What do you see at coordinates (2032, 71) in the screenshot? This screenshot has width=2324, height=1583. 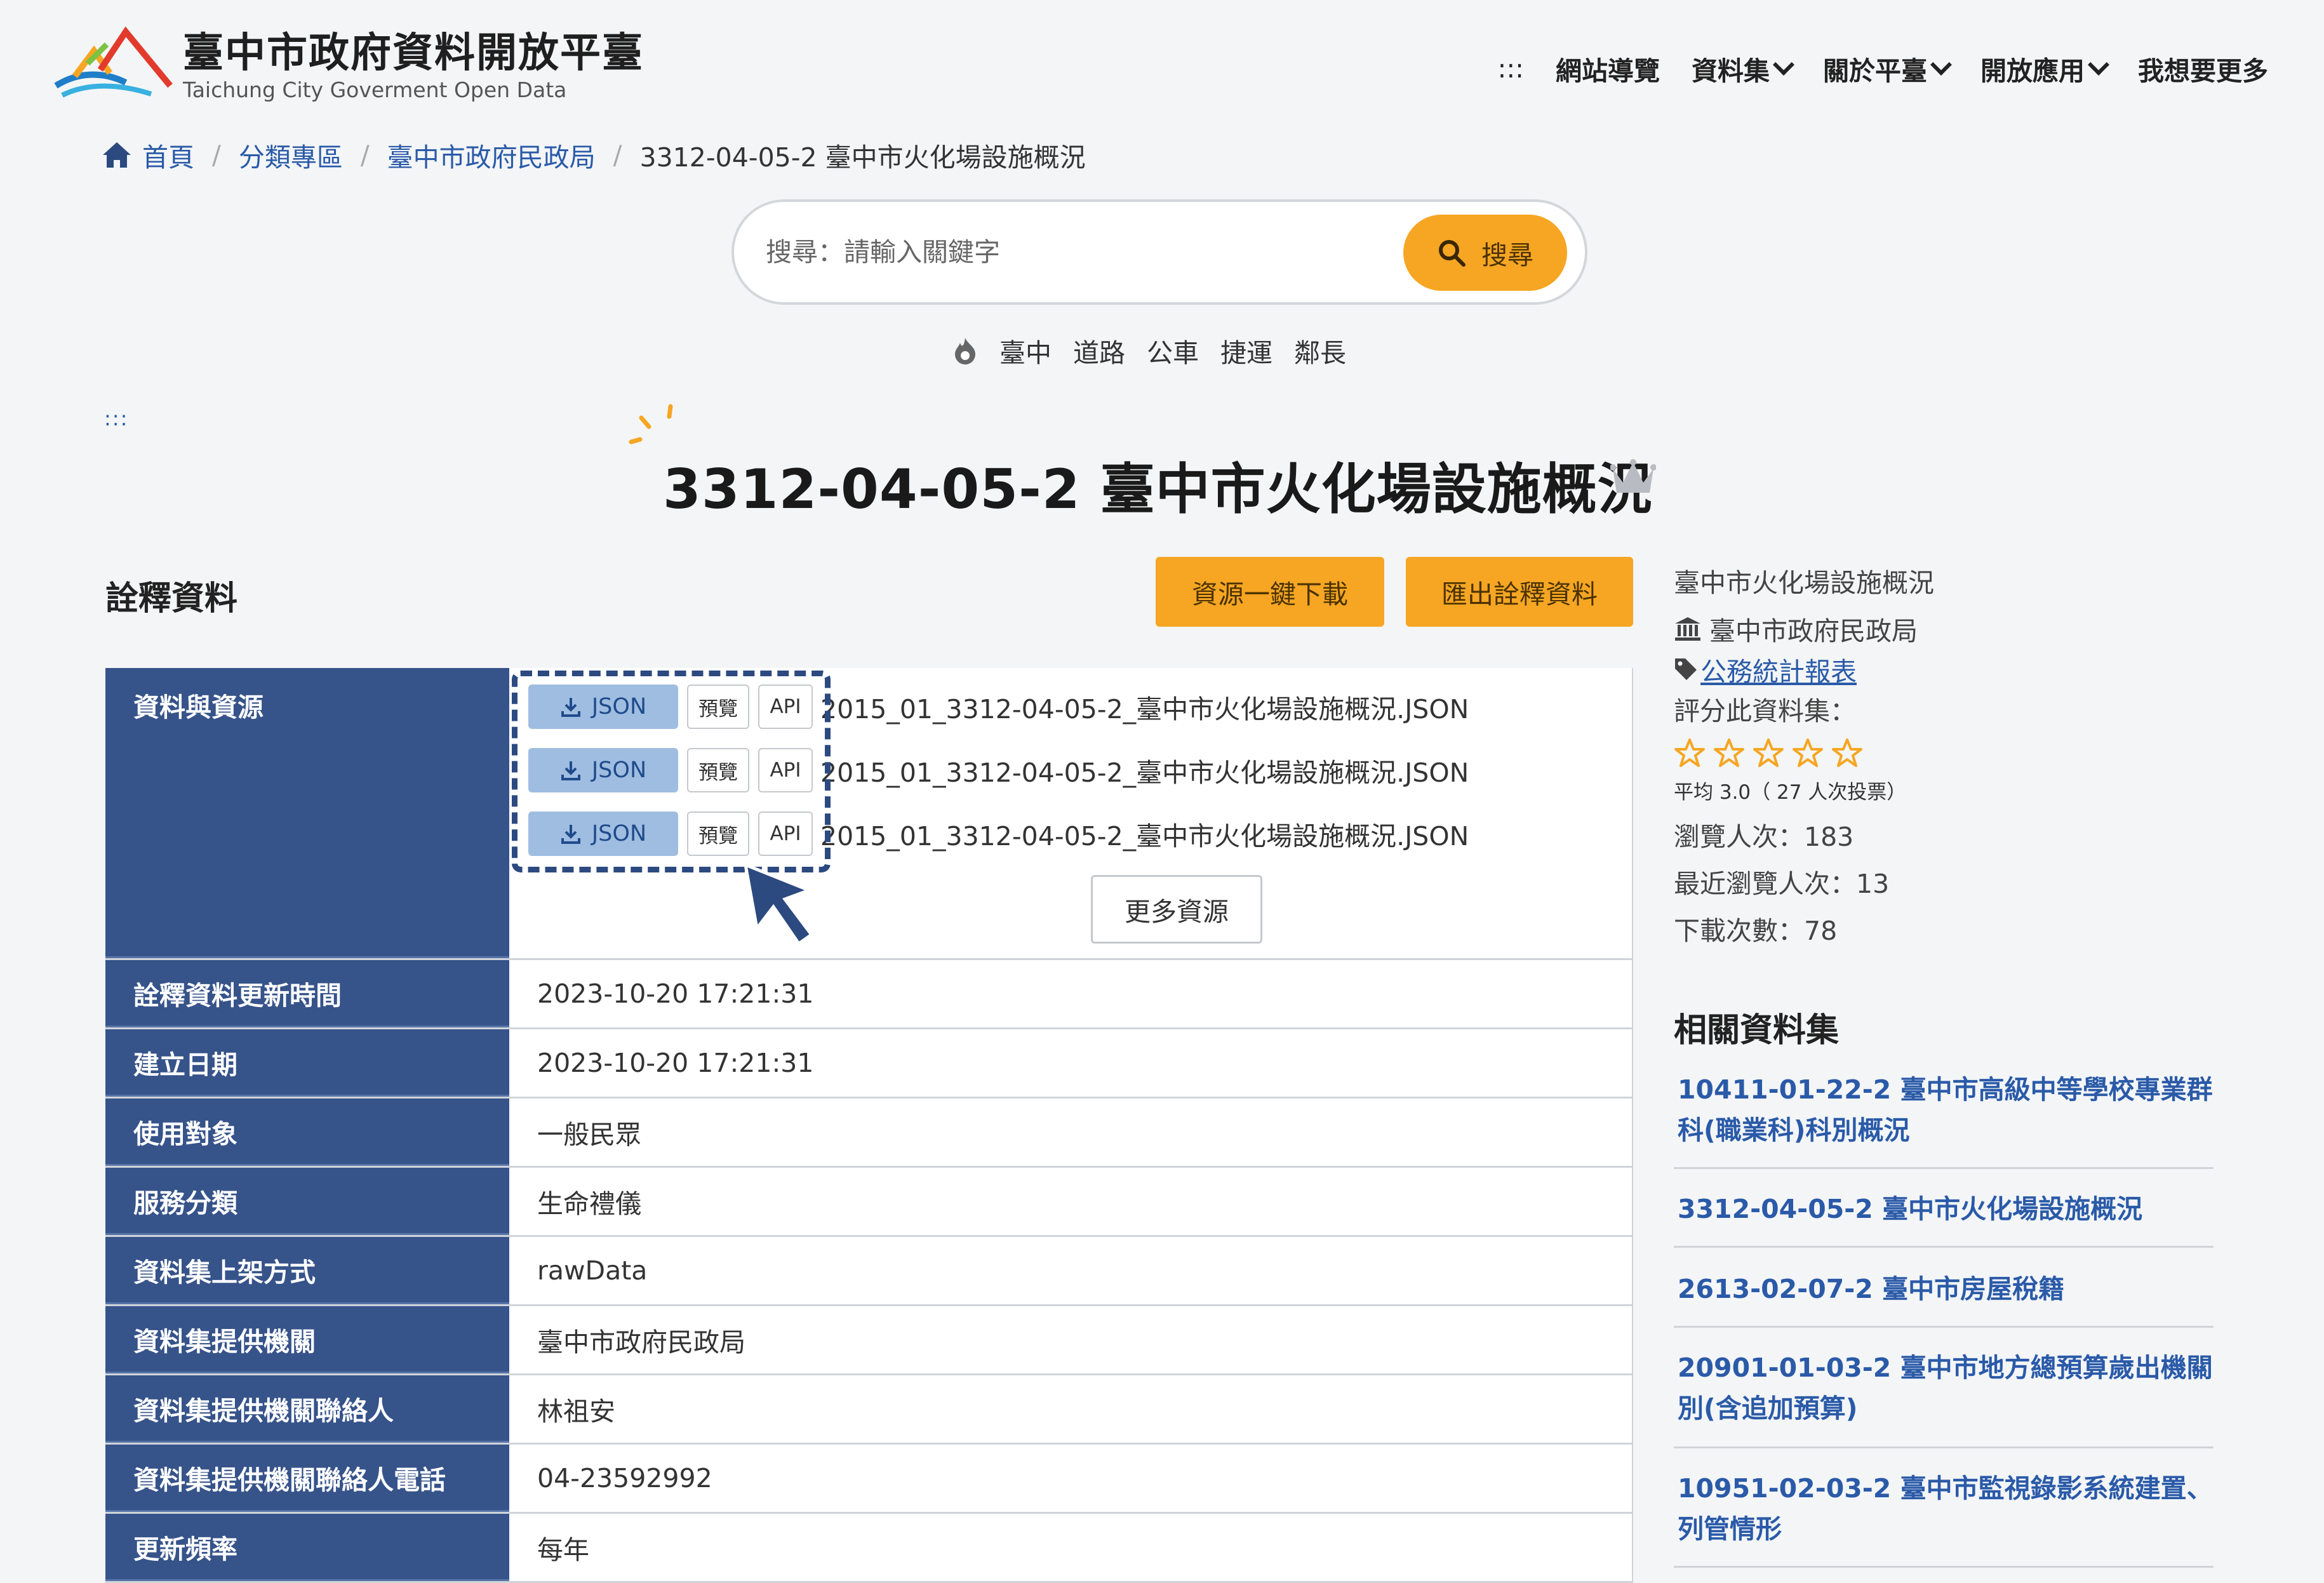 I see `nav-applications-label: 開放應用` at bounding box center [2032, 71].